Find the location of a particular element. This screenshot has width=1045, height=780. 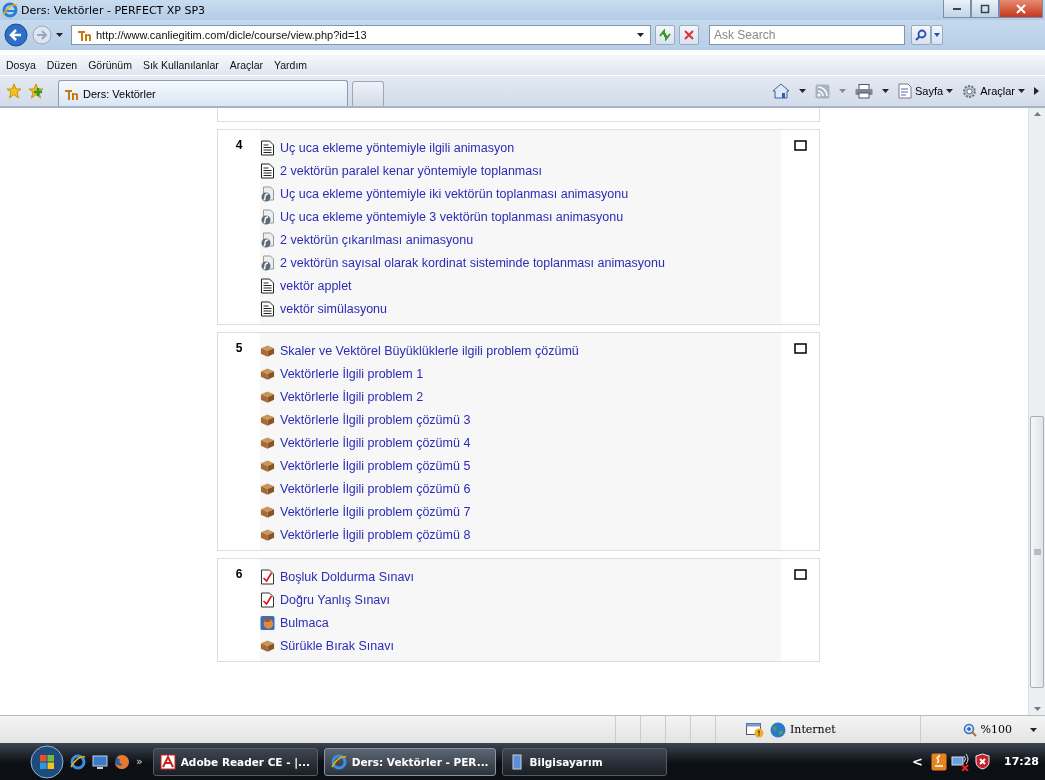

home-icon is located at coordinates (781, 91).